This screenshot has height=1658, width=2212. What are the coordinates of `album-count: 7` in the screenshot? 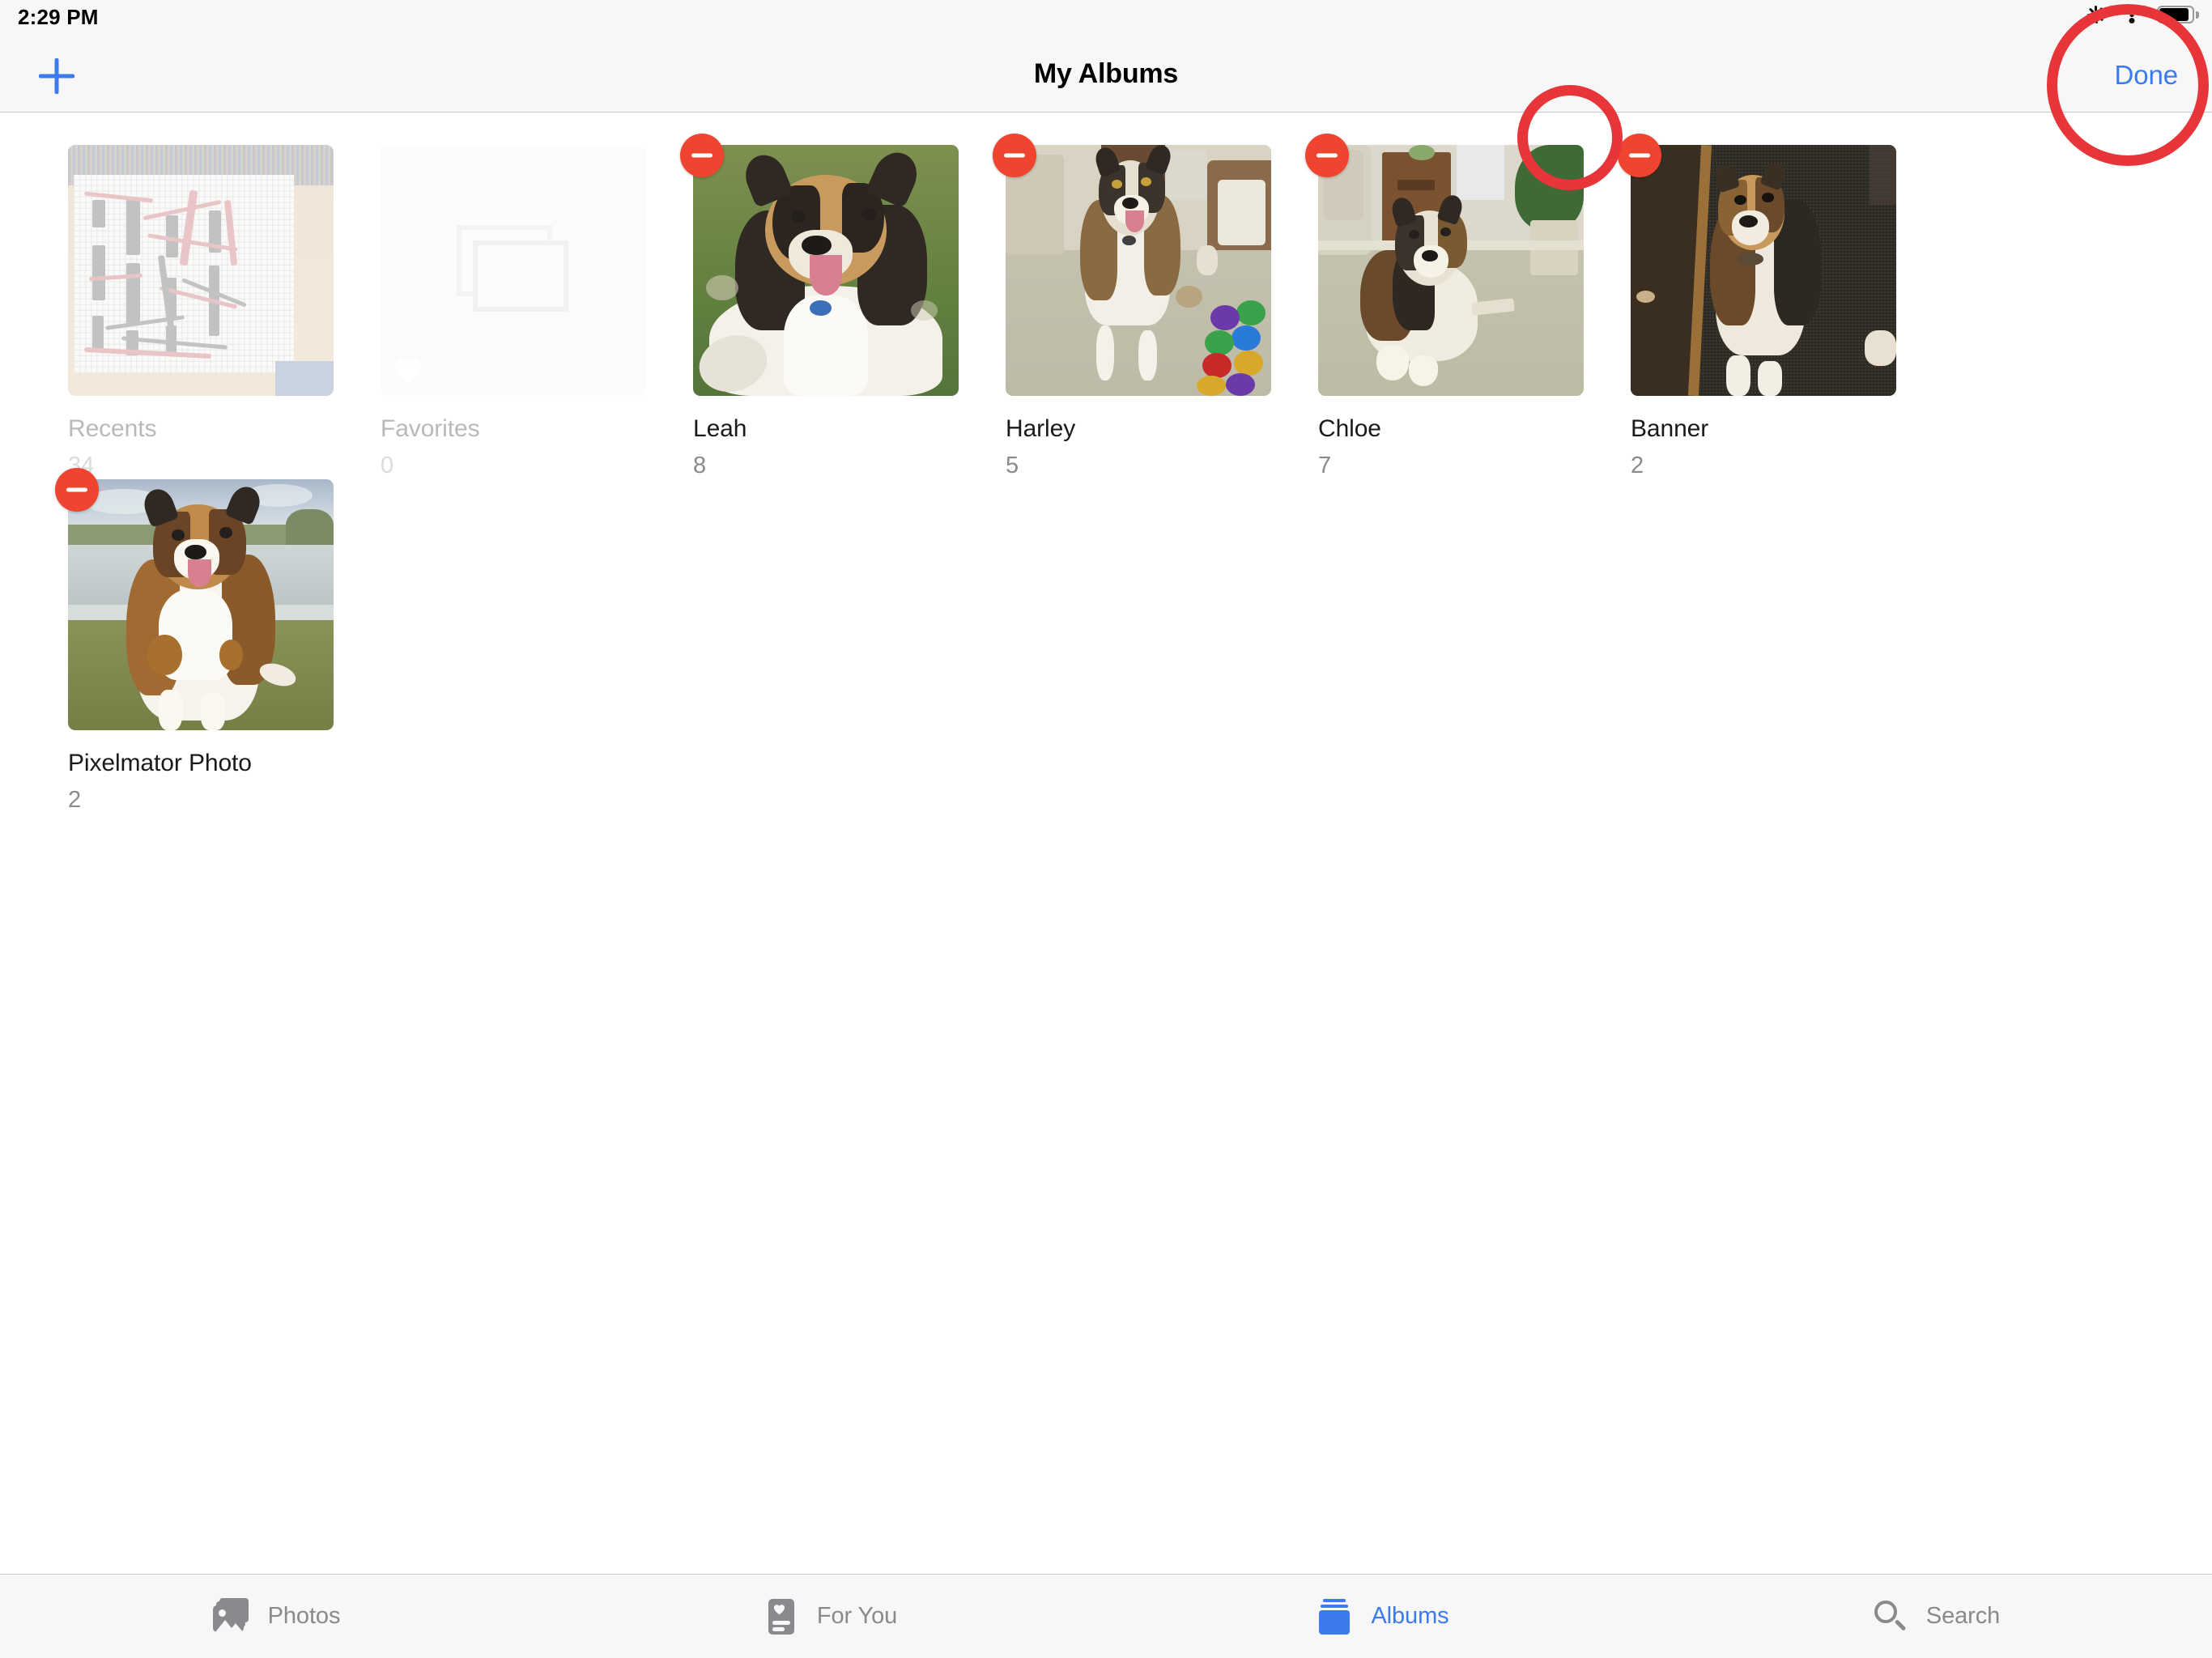 It's located at (1325, 465).